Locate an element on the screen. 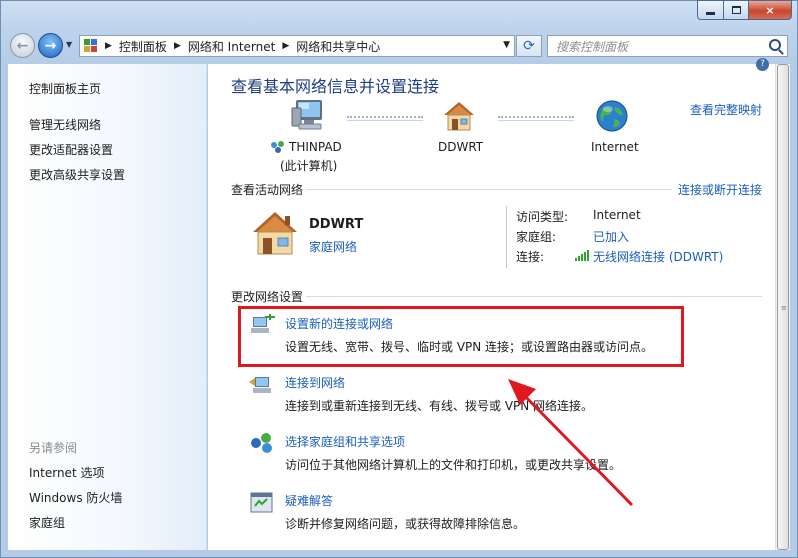  connection-label: 连接: is located at coordinates (530, 257).